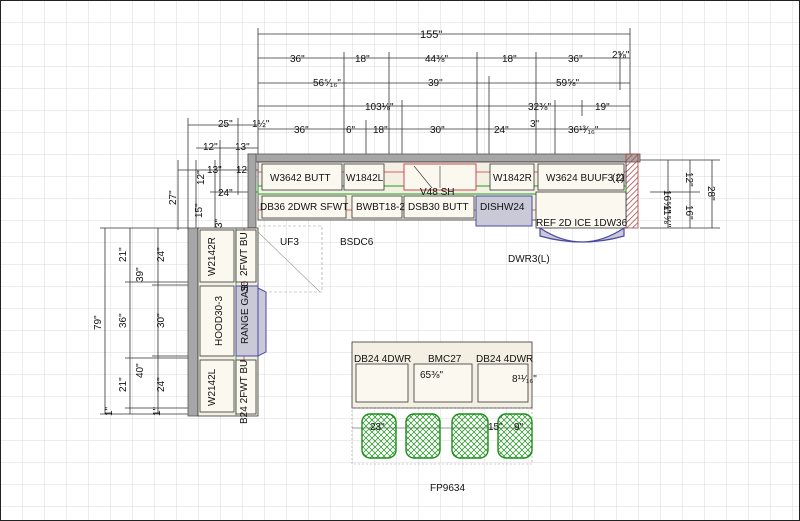  Describe the element at coordinates (382, 383) in the screenshot. I see `cabinet-db24-left` at that location.